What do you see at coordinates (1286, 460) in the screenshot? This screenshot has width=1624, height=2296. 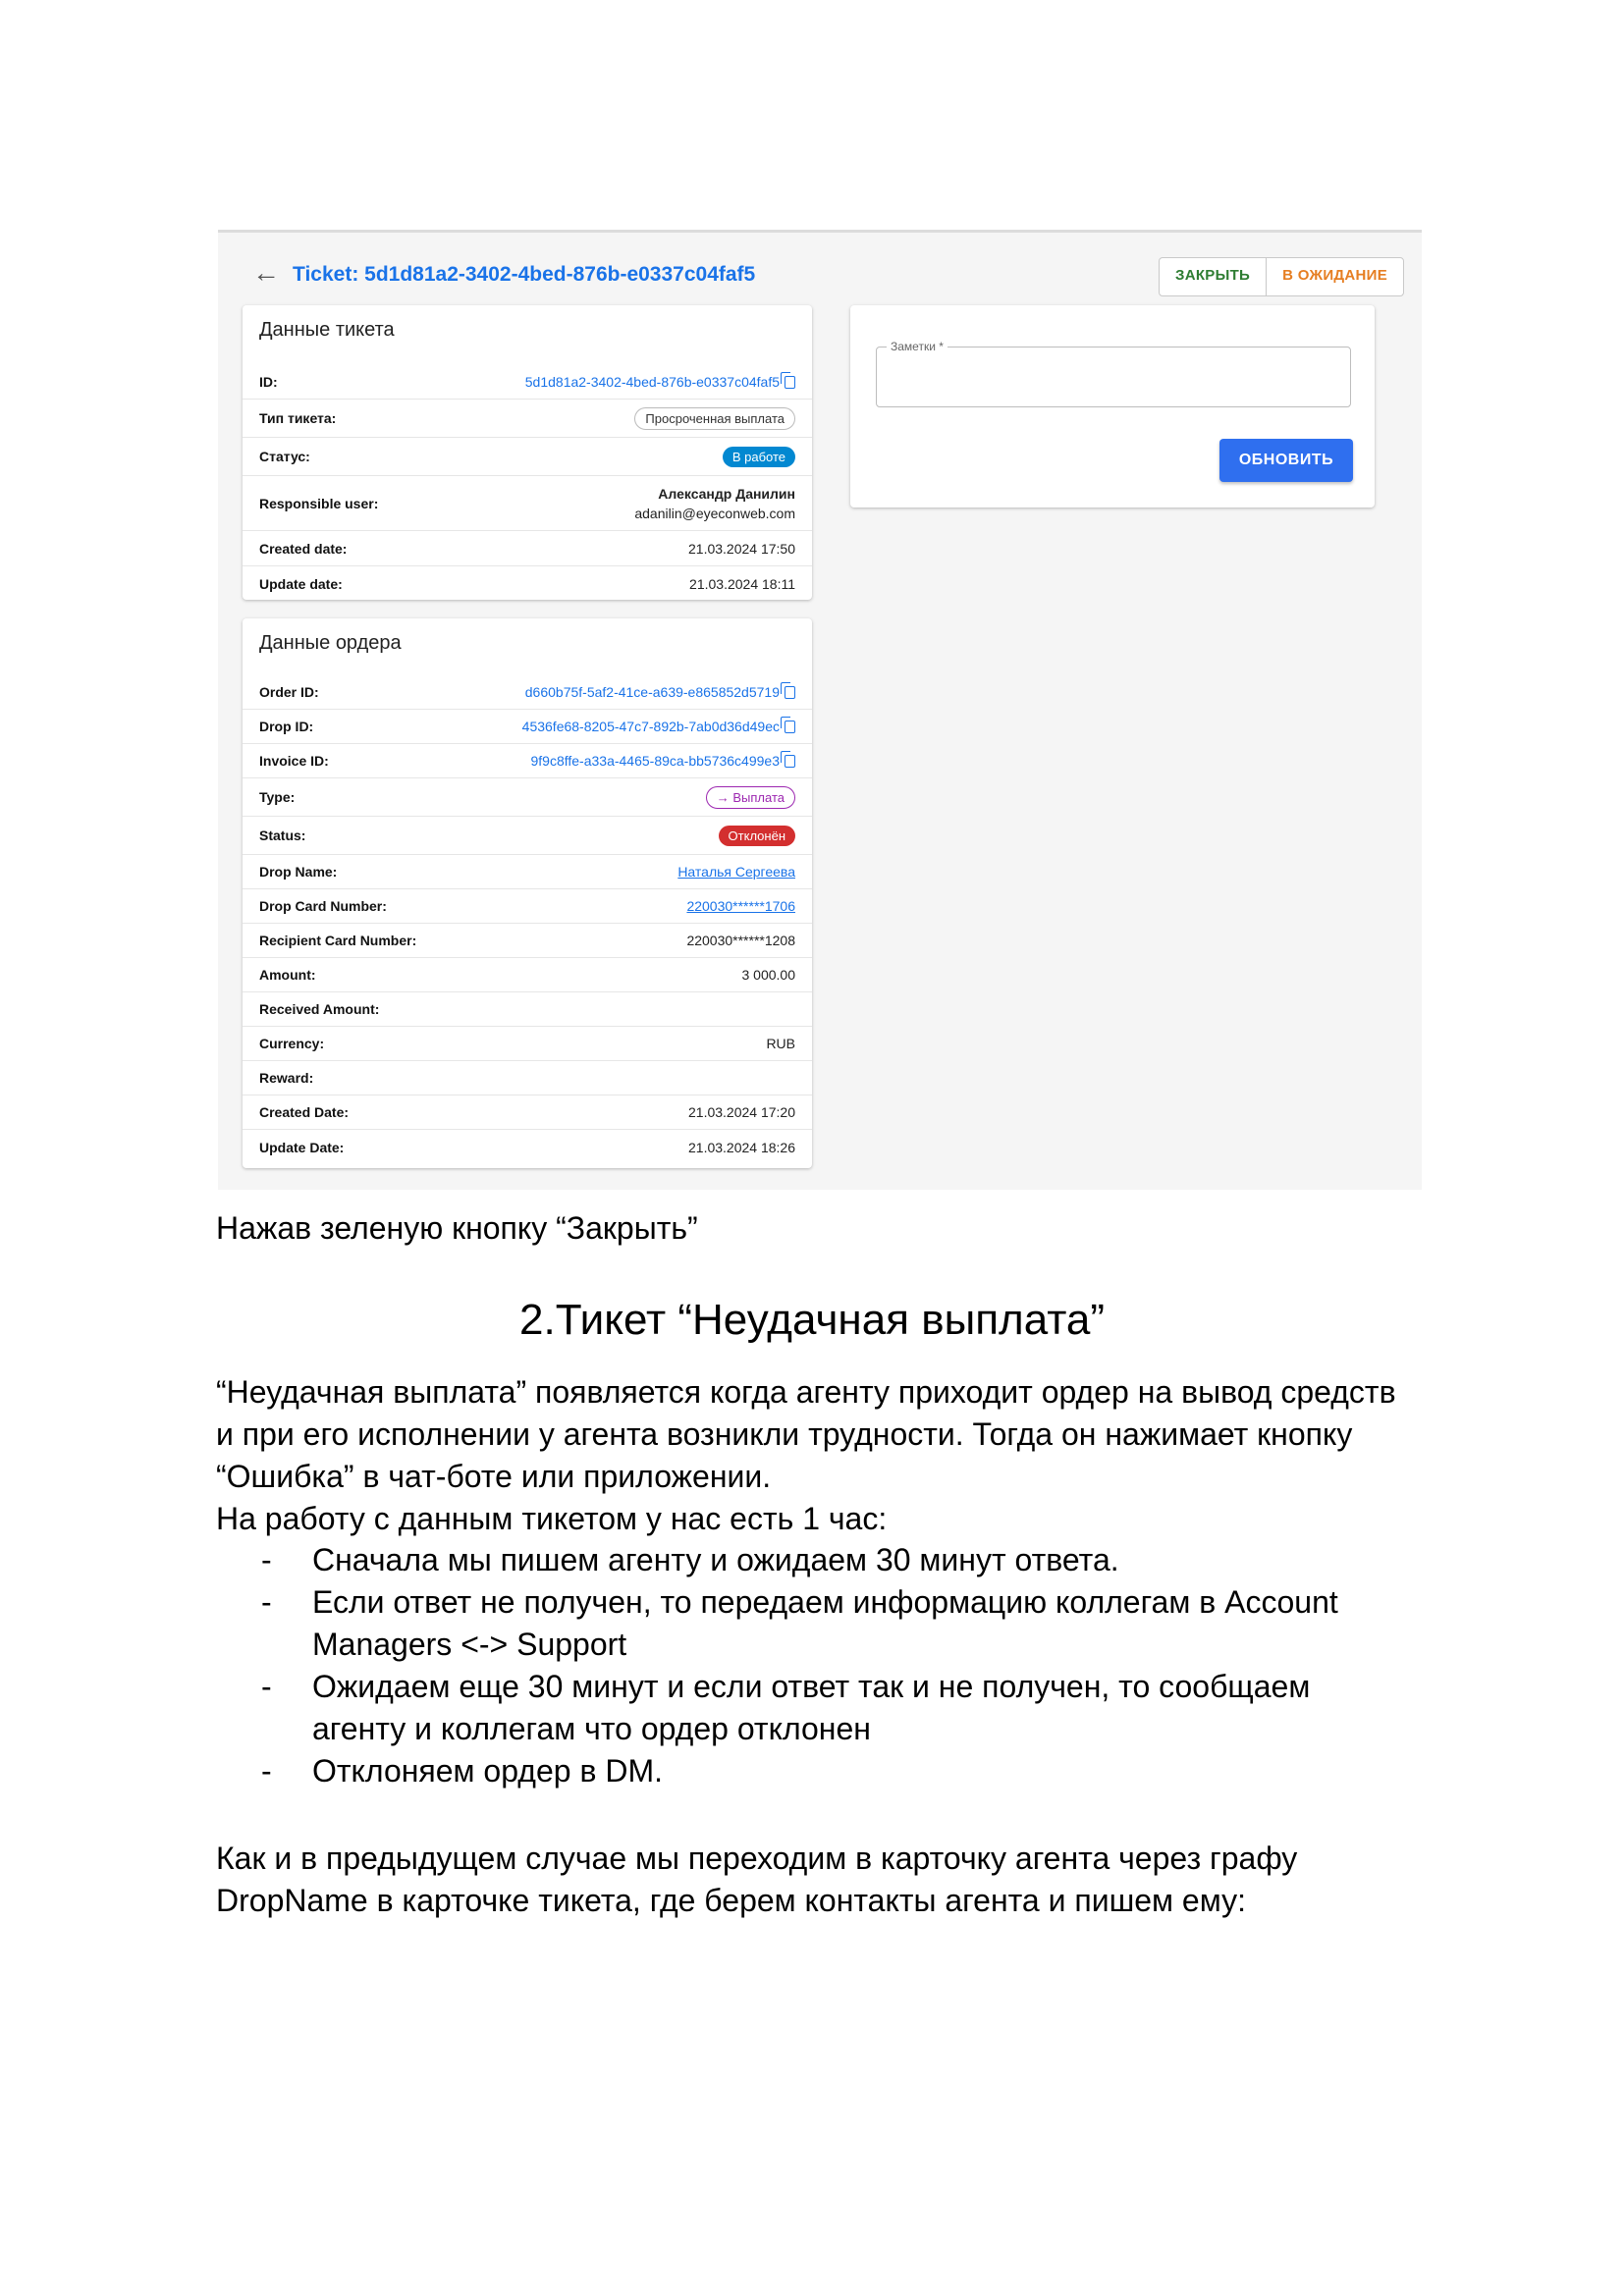 I see `update-button: ОБНОВИТЬ` at bounding box center [1286, 460].